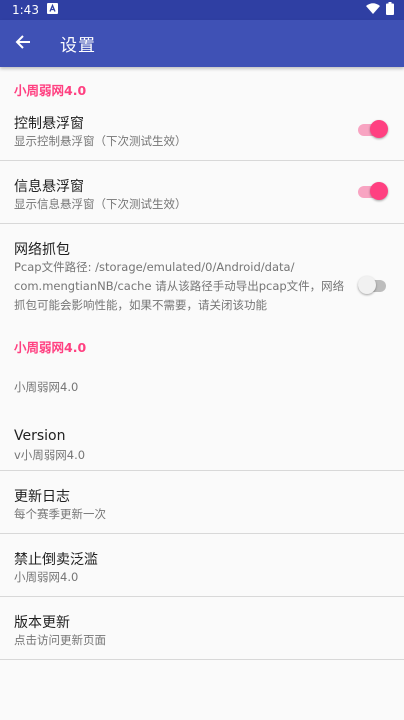 Image resolution: width=404 pixels, height=720 pixels. I want to click on pref-summary: 显示信息悬浮窗（下次测试生效）, so click(100, 204).